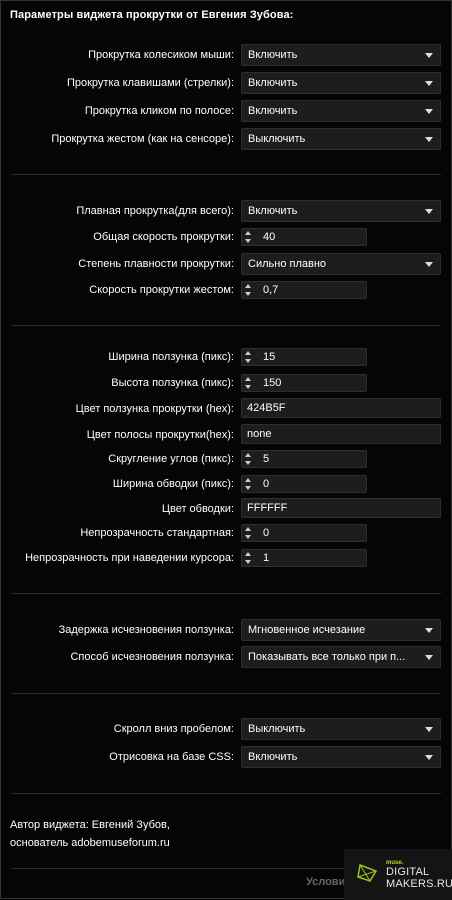  I want to click on track-color-input: none, so click(341, 434).